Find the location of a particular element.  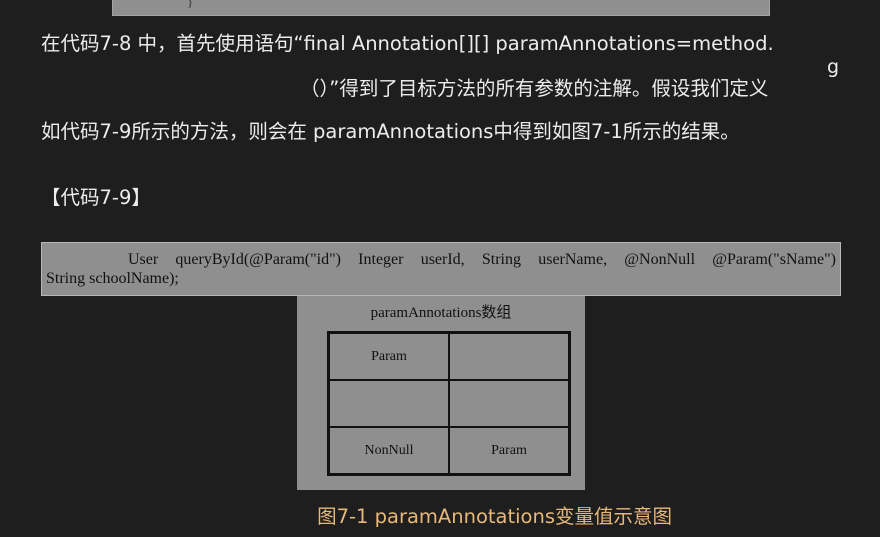

paragraph-line-2: （）”得到了目标方法的所有参数的注解。假设我们定义 is located at coordinates (534, 88).